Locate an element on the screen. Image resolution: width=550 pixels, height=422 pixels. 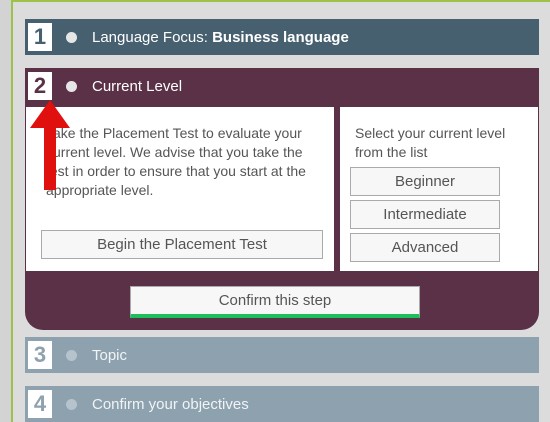
step-3-header: 3 Topic is located at coordinates (282, 355).